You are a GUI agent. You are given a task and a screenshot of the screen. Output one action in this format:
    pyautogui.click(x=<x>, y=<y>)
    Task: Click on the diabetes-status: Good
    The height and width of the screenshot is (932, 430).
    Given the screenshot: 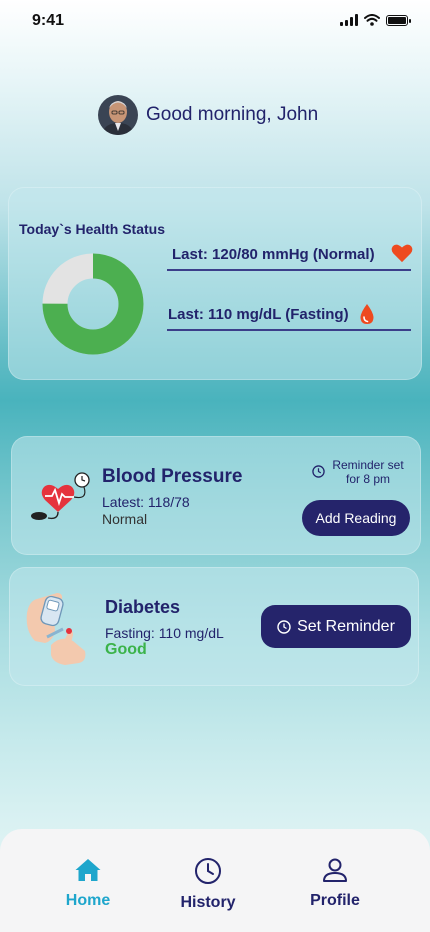 What is the action you would take?
    pyautogui.click(x=126, y=649)
    